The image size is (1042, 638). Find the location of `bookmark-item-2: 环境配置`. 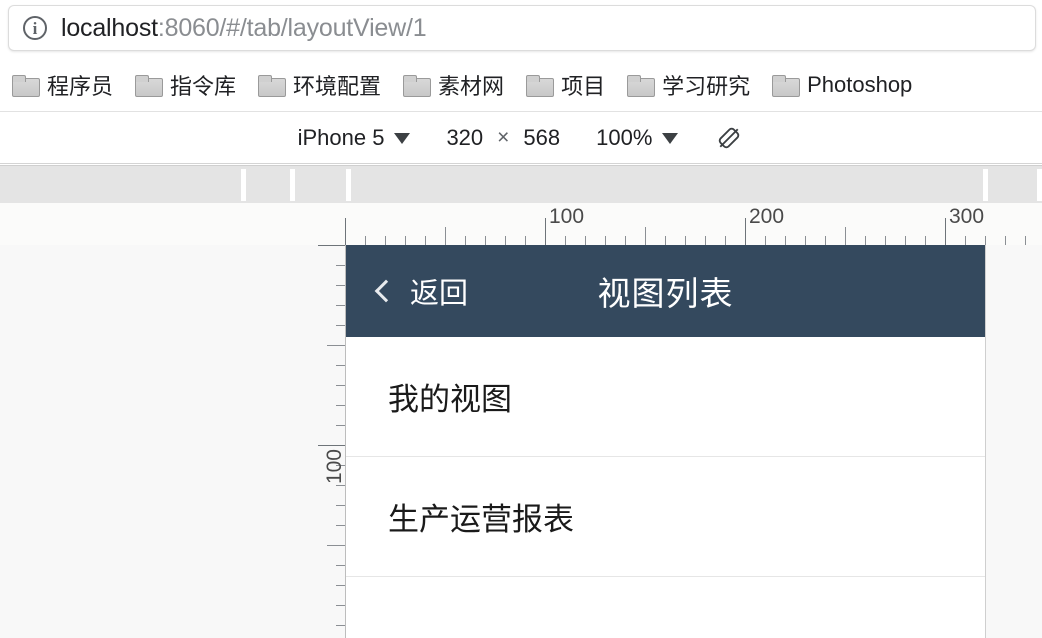

bookmark-item-2: 环境配置 is located at coordinates (319, 85).